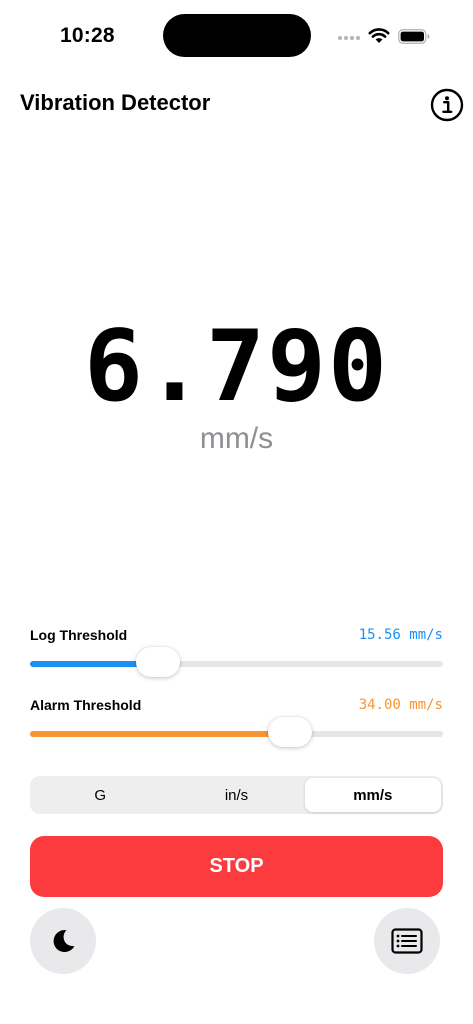 Image resolution: width=473 pixels, height=1024 pixels. I want to click on unit-option-in-s: in/s, so click(236, 795).